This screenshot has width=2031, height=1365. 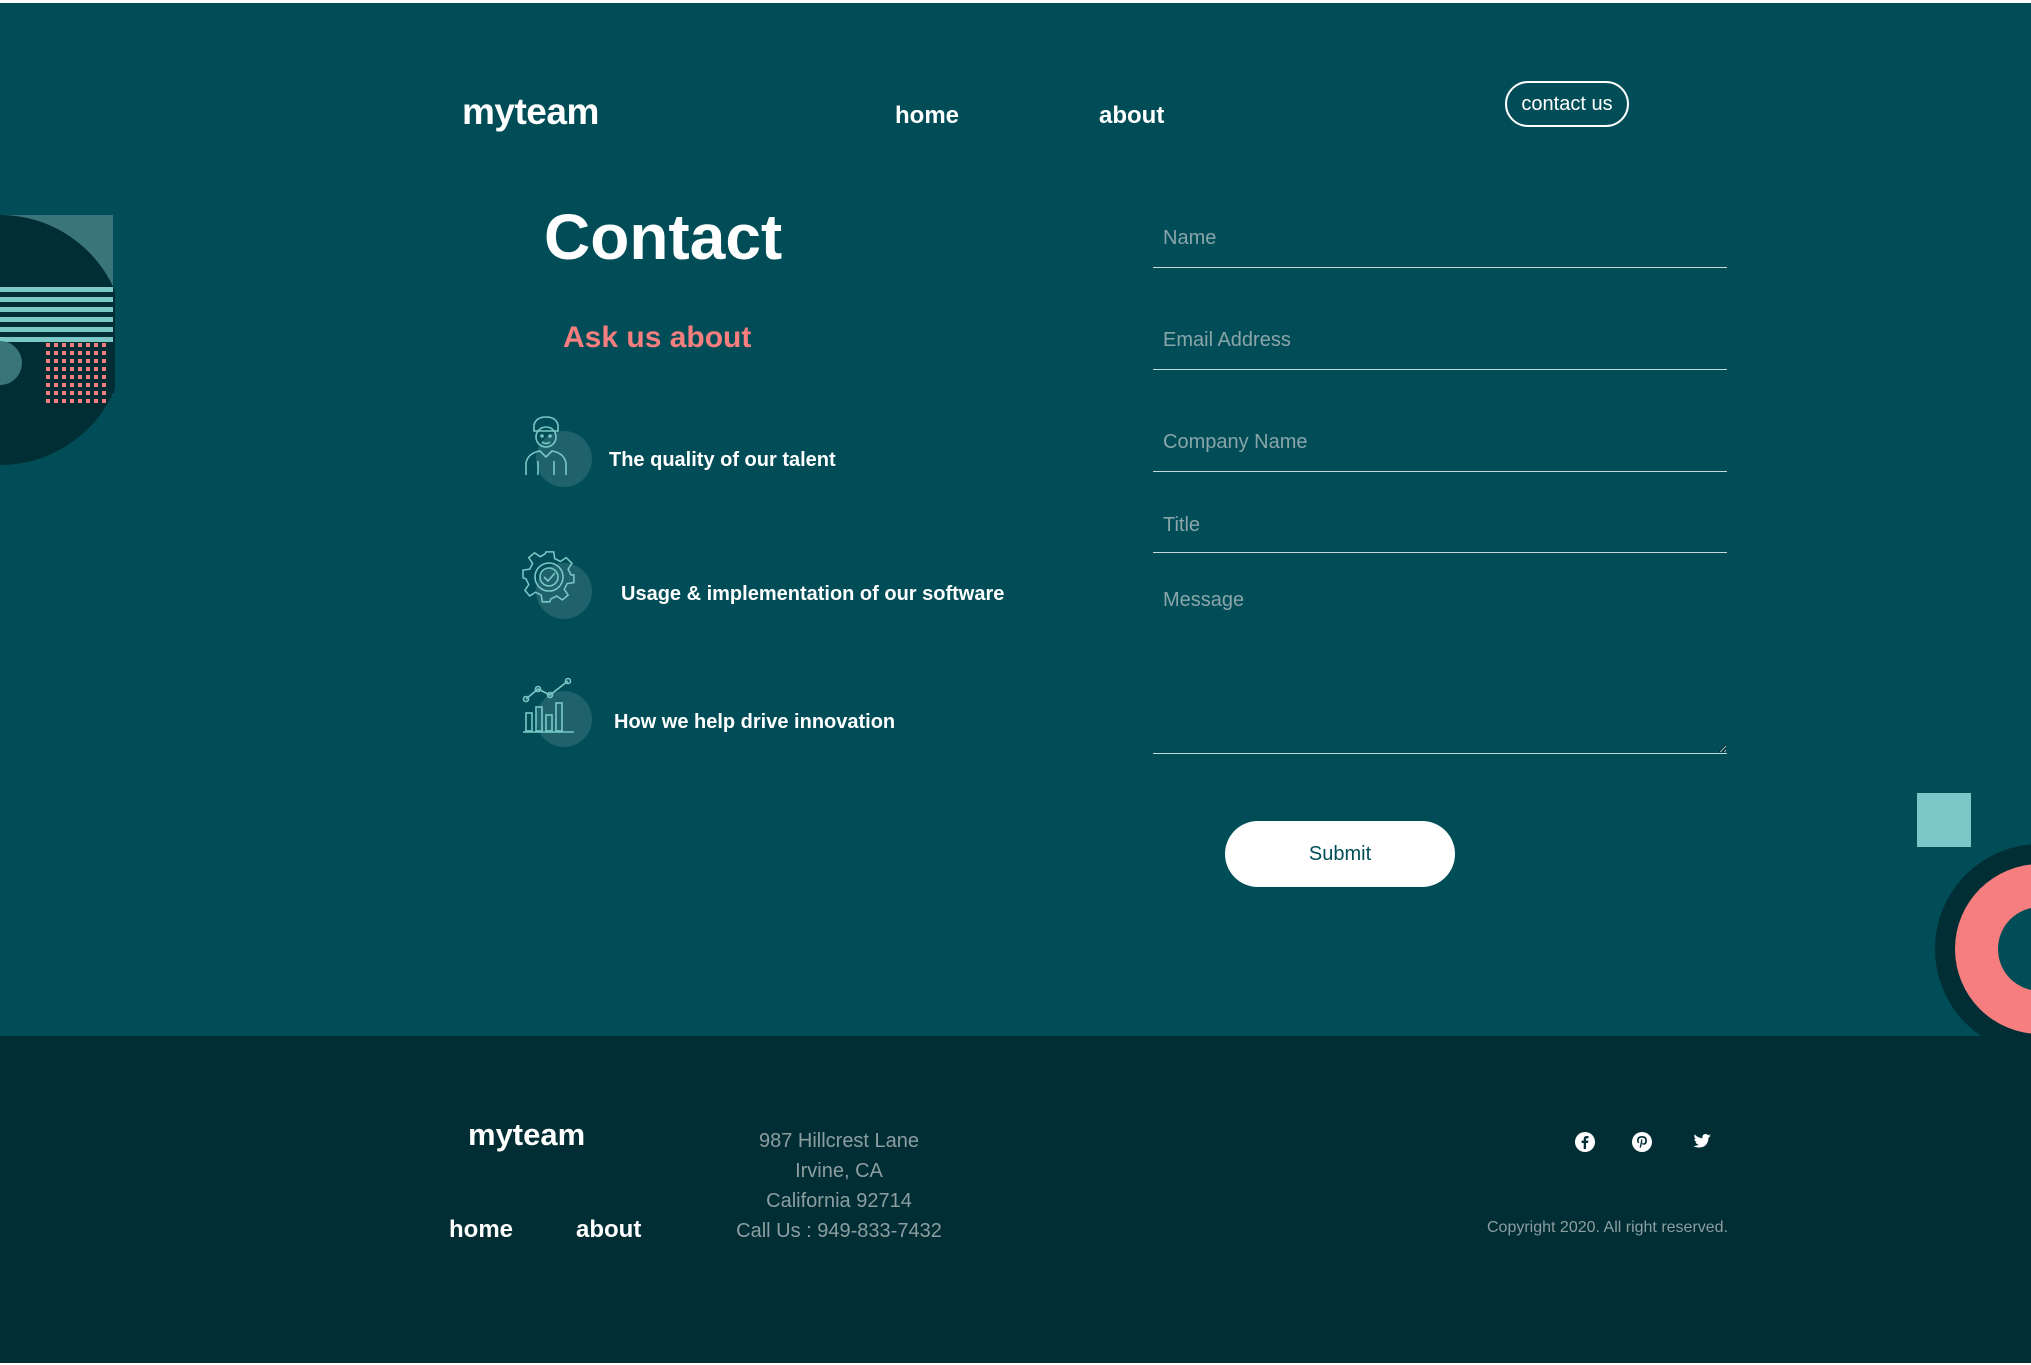 What do you see at coordinates (1440, 525) in the screenshot?
I see `title-field` at bounding box center [1440, 525].